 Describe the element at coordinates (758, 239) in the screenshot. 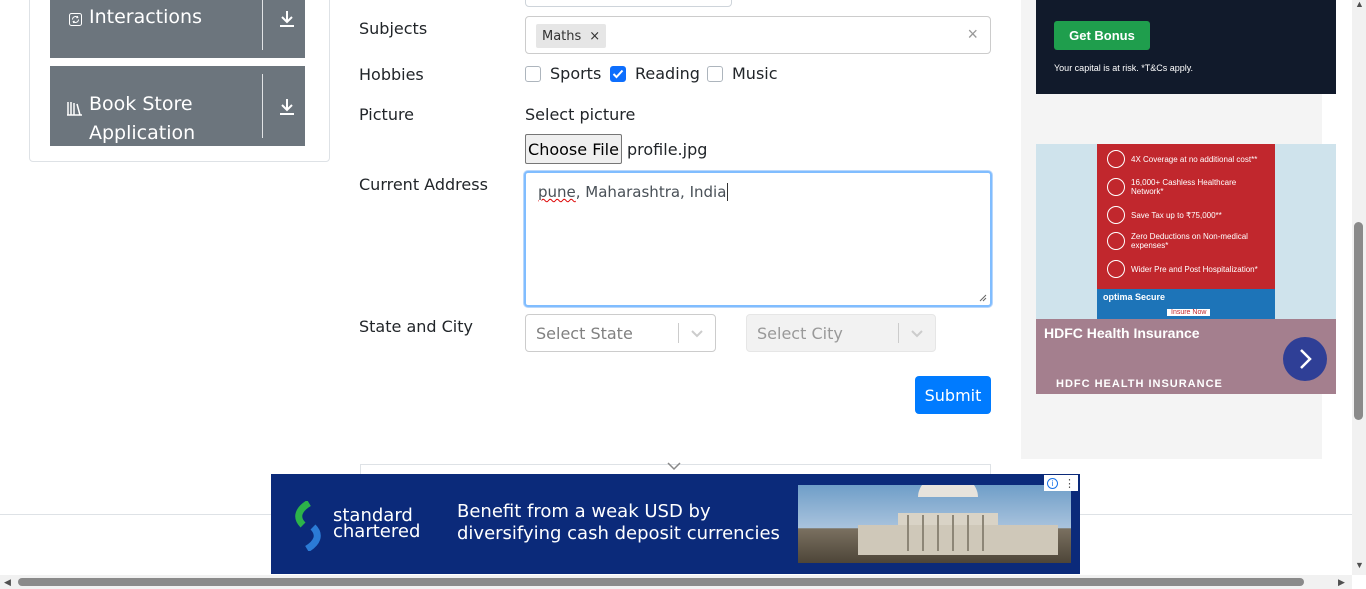

I see `current-address-textarea: pune, Maharashtra, India` at that location.